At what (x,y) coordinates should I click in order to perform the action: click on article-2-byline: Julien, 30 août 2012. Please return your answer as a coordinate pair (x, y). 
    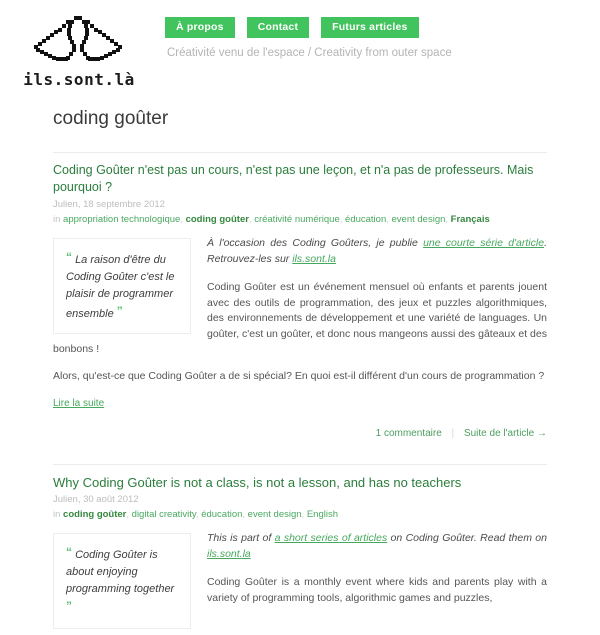
    Looking at the image, I should click on (96, 499).